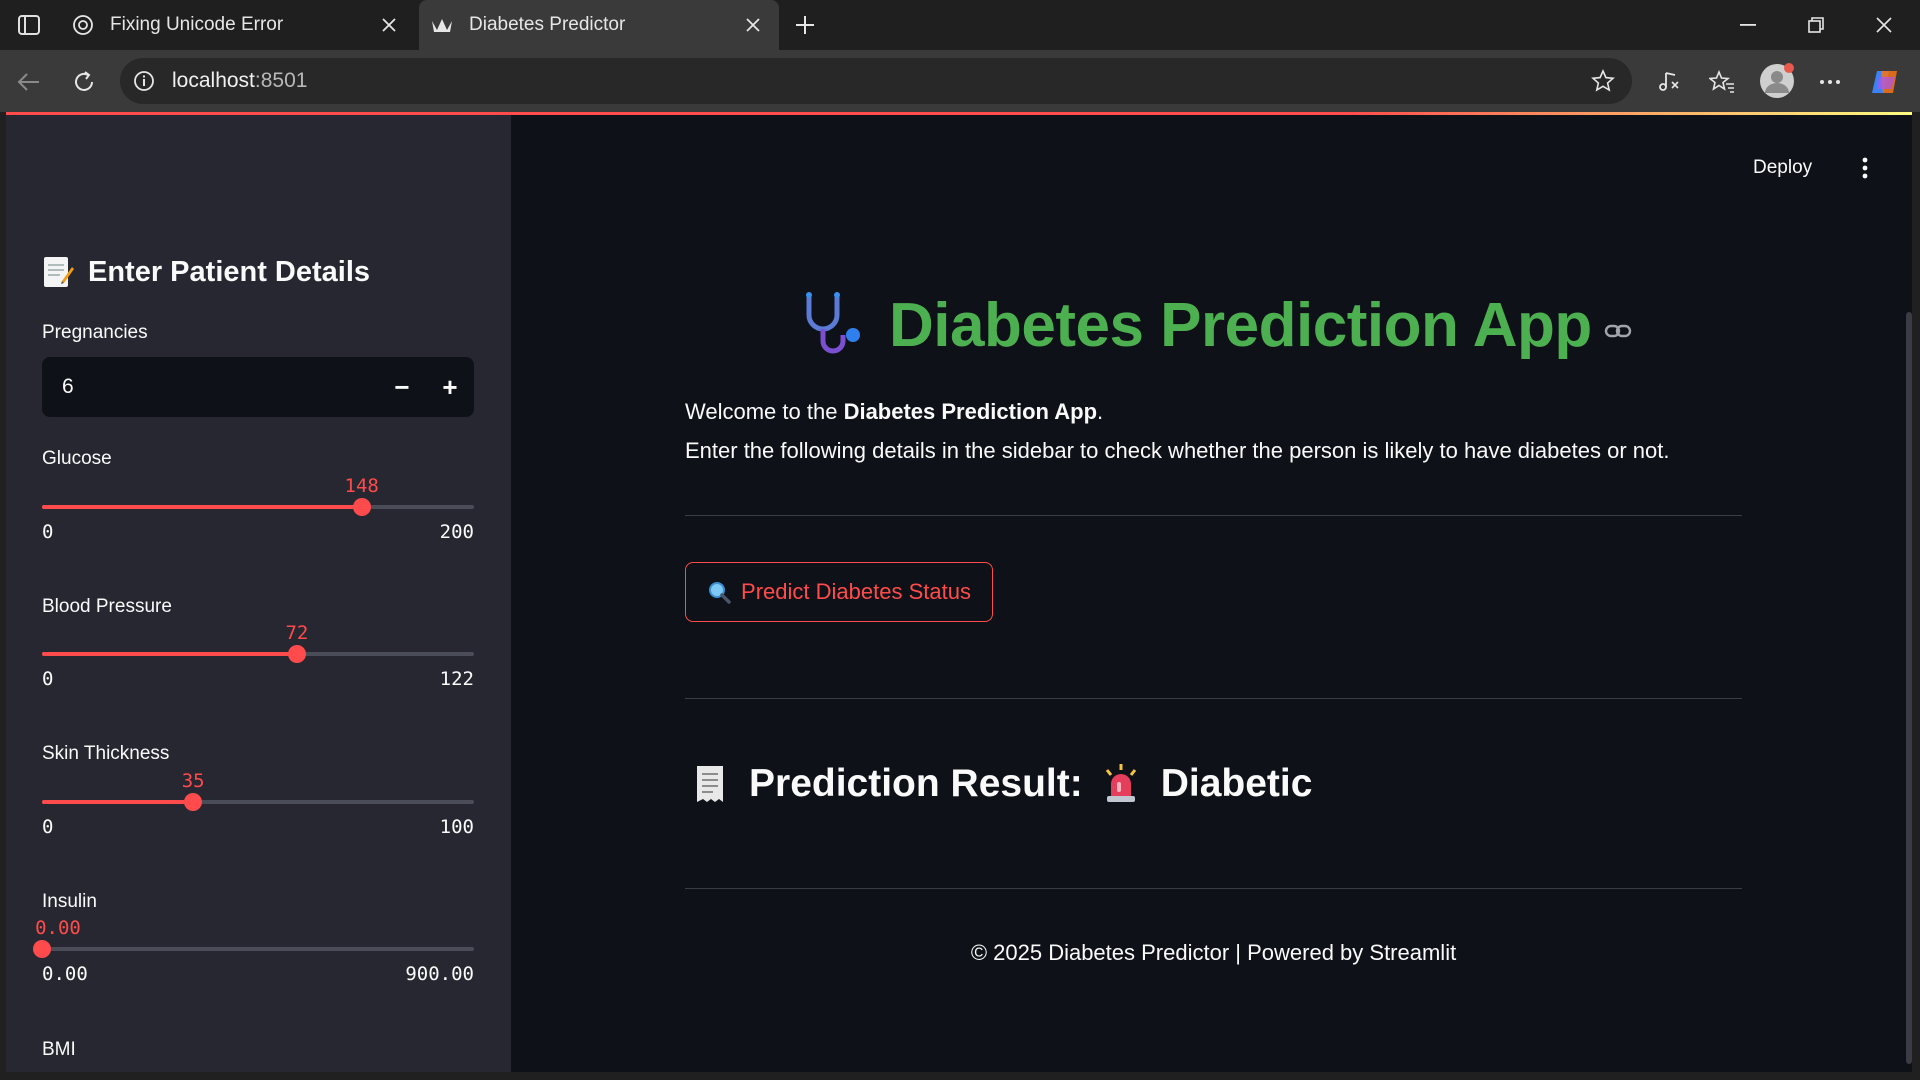 The width and height of the screenshot is (1920, 1080). I want to click on more-options-icon, so click(1830, 82).